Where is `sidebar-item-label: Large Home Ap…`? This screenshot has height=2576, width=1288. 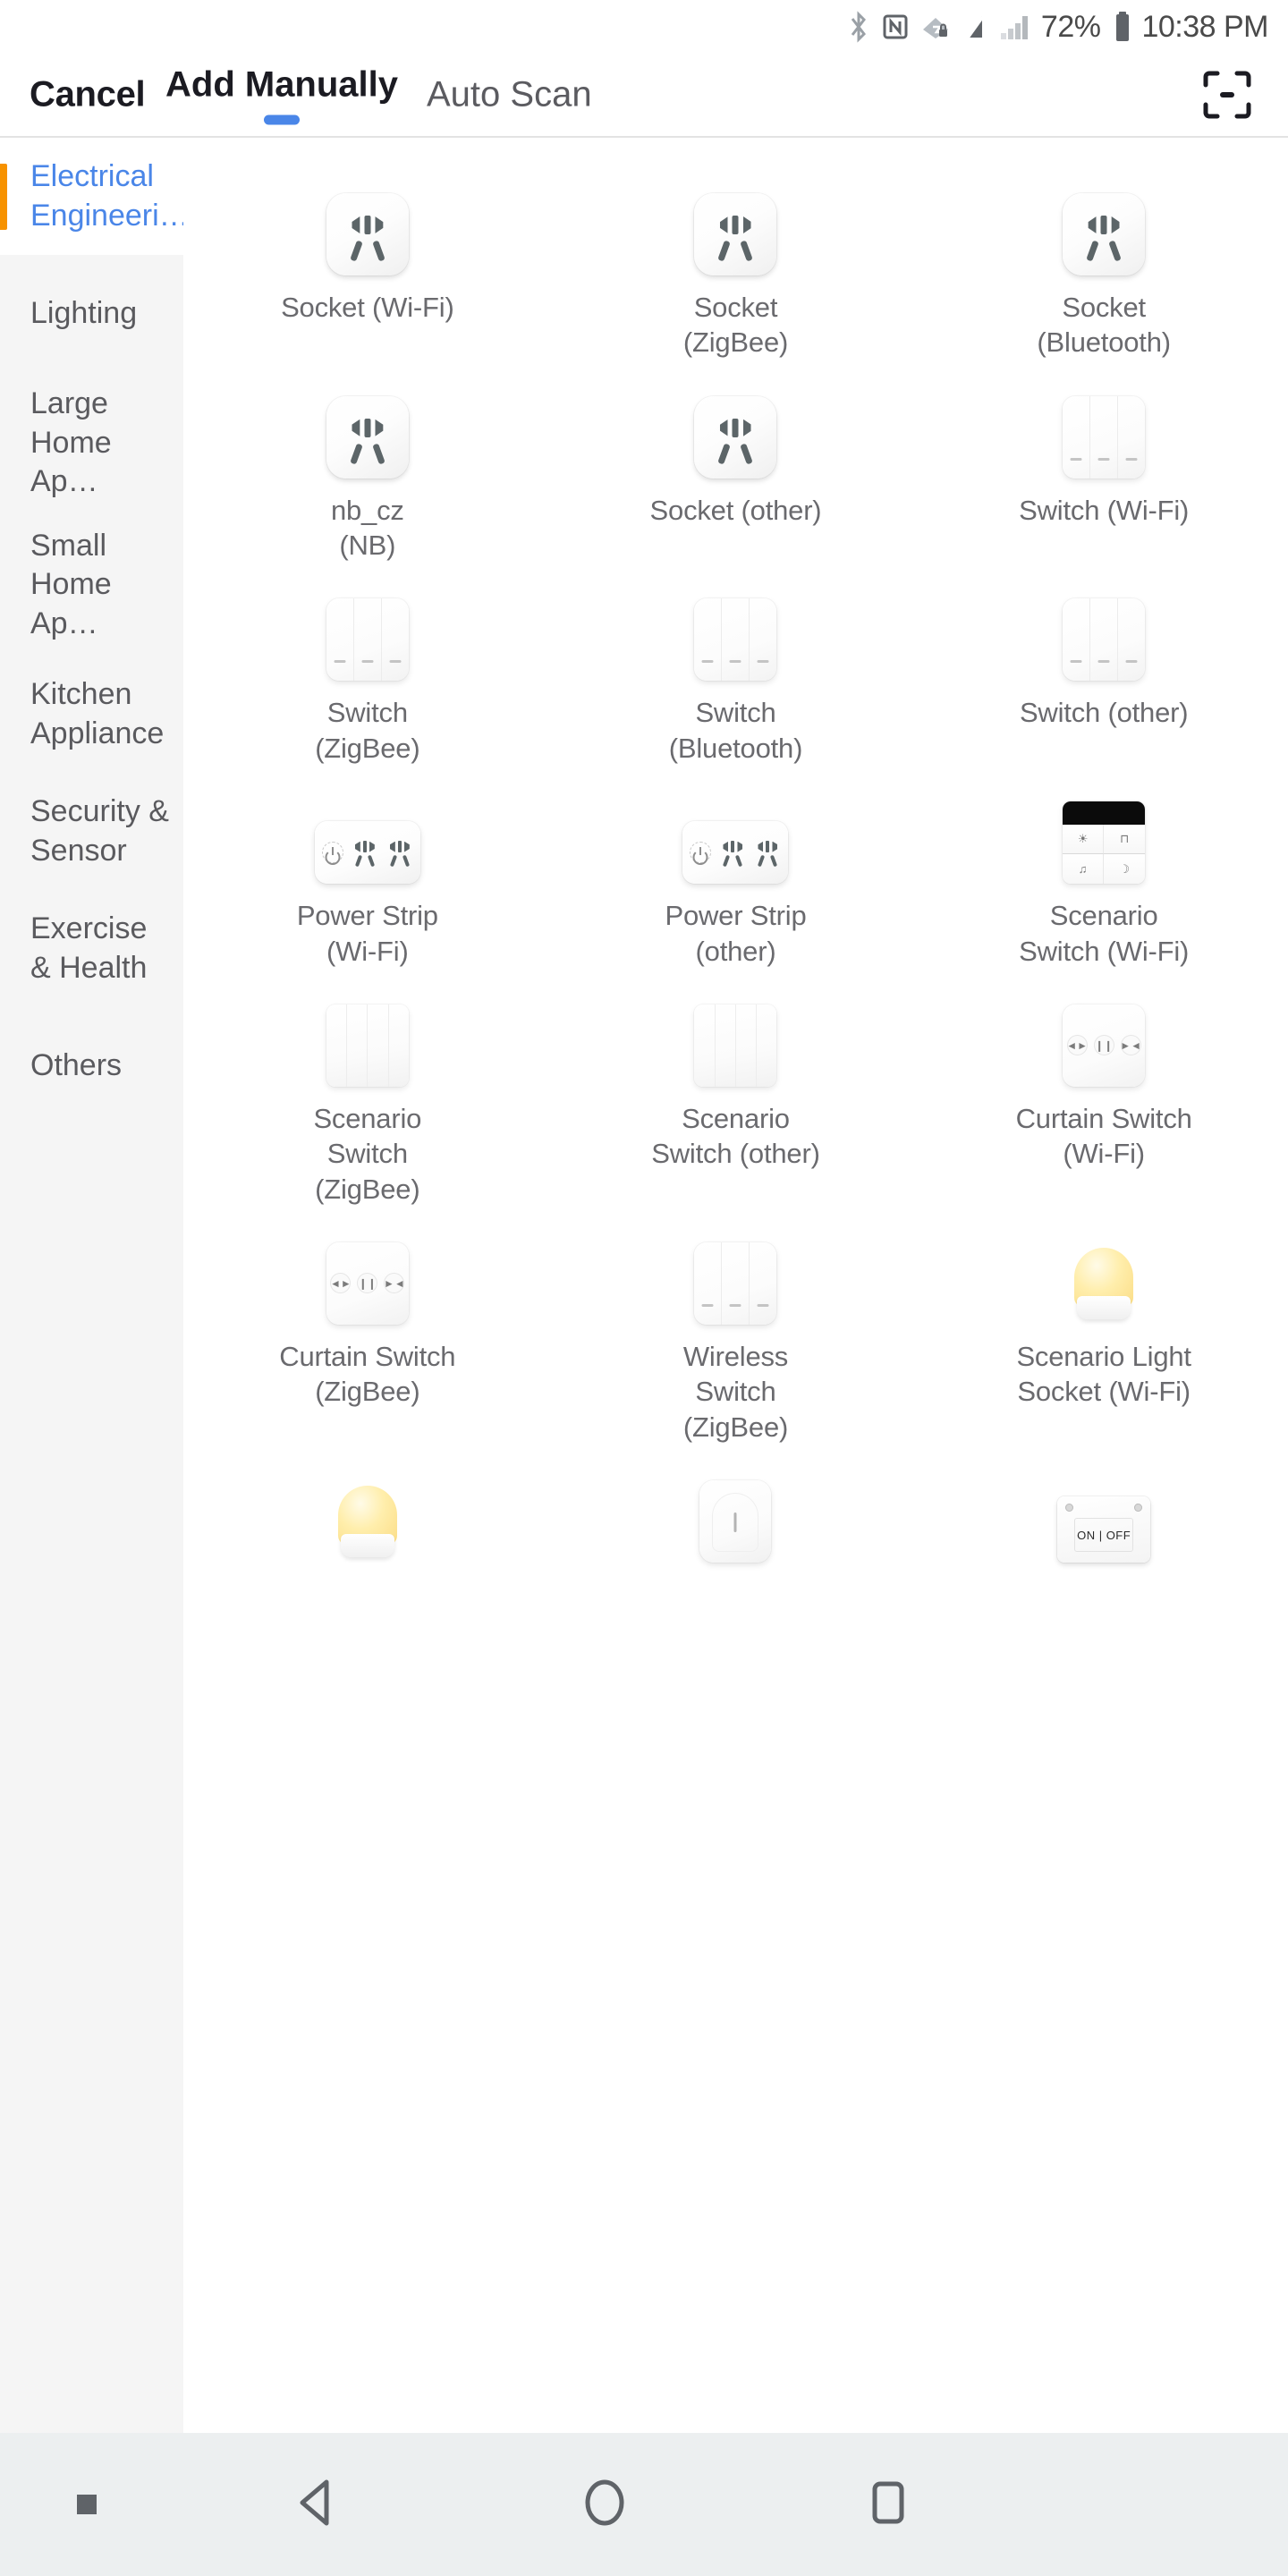 sidebar-item-label: Large Home Ap… is located at coordinates (71, 442).